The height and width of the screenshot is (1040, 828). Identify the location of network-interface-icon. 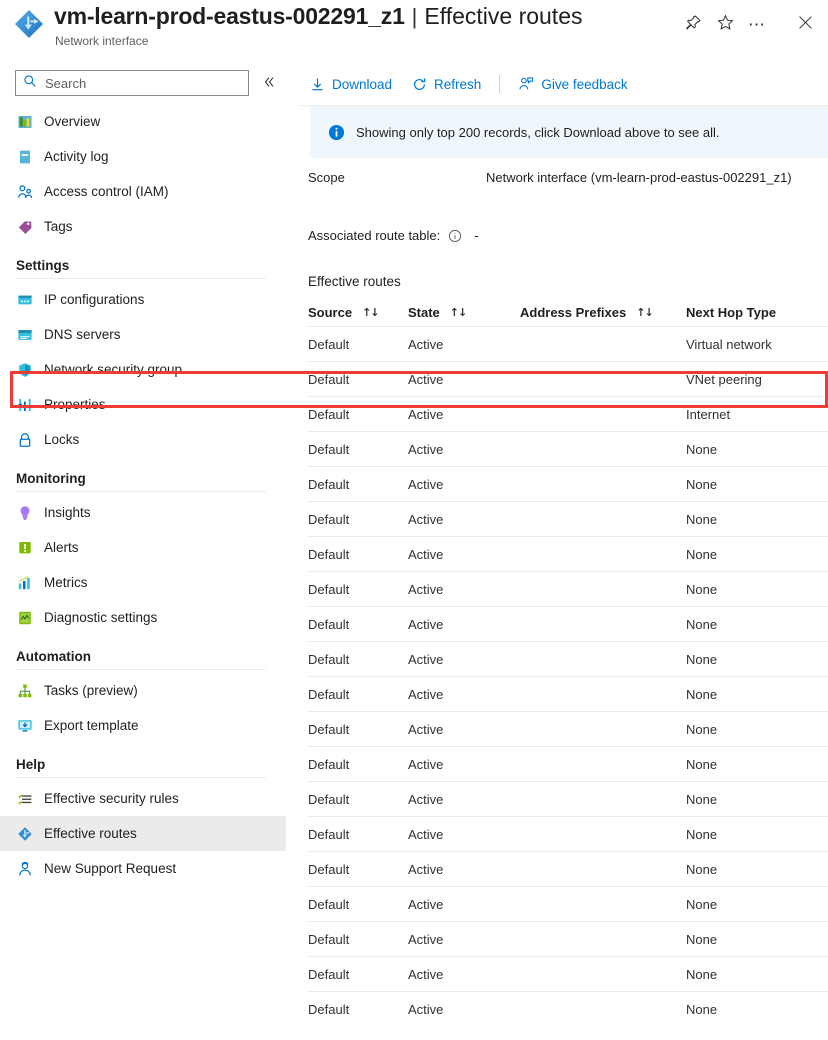
(29, 24).